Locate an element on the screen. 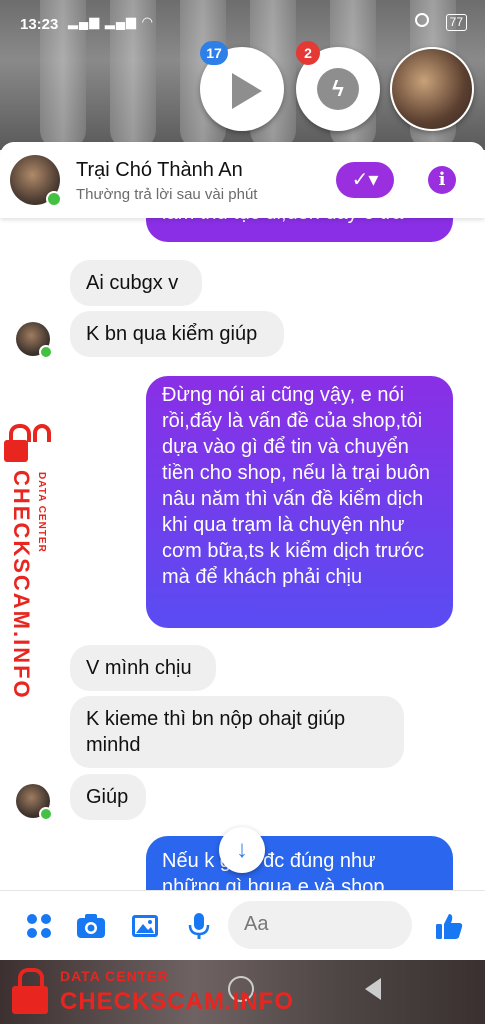 This screenshot has height=1024, width=485. watermark-subtext-bottom: DATA CENTER is located at coordinates (114, 976).